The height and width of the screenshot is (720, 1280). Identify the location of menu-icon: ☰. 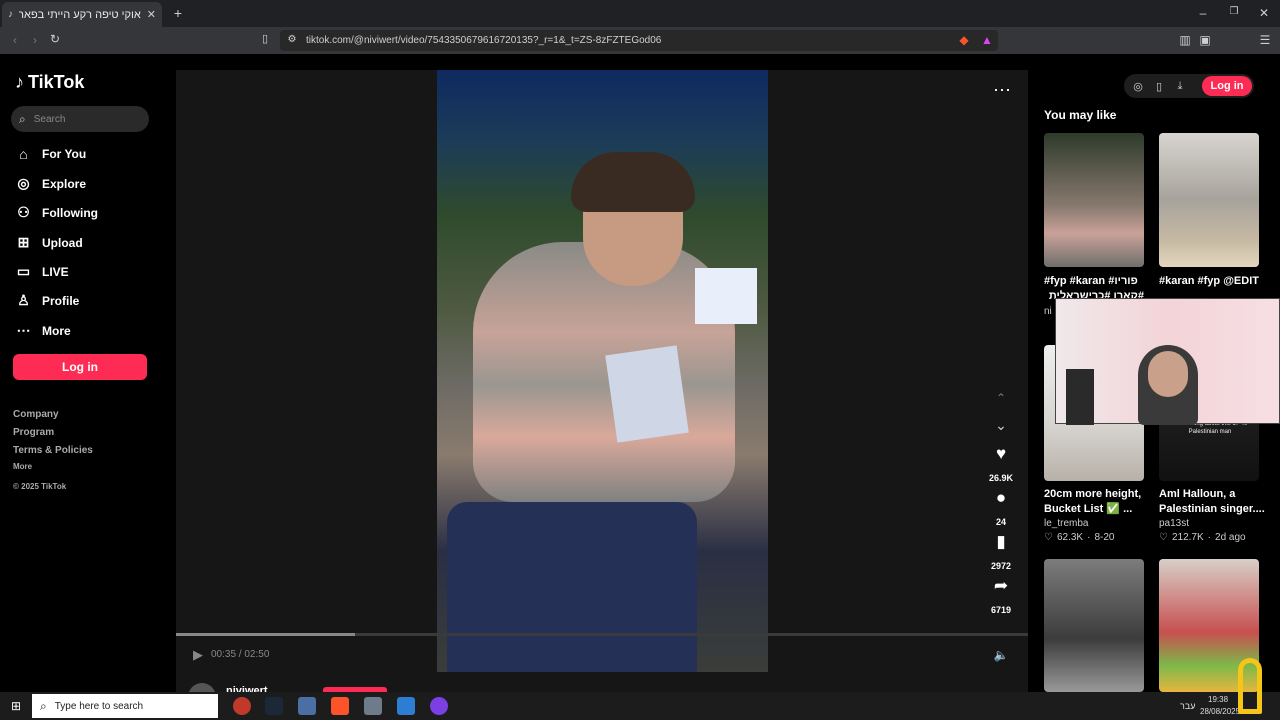
(1265, 40).